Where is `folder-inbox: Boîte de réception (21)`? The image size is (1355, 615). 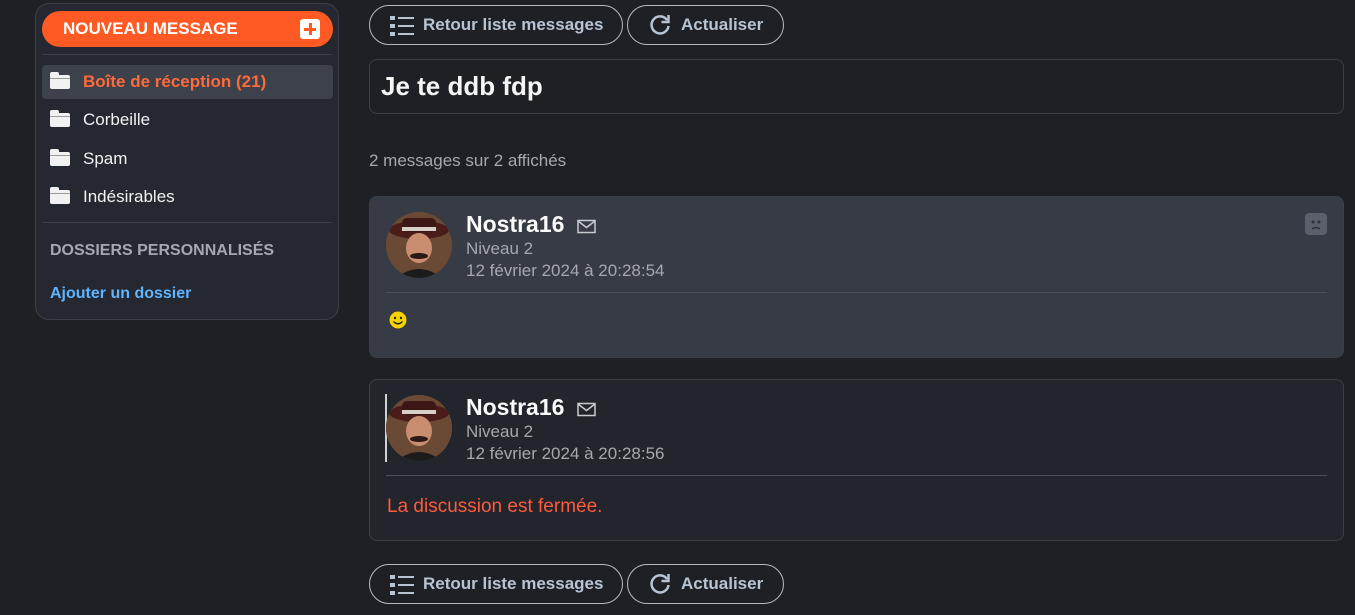
folder-inbox: Boîte de réception (21) is located at coordinates (187, 82).